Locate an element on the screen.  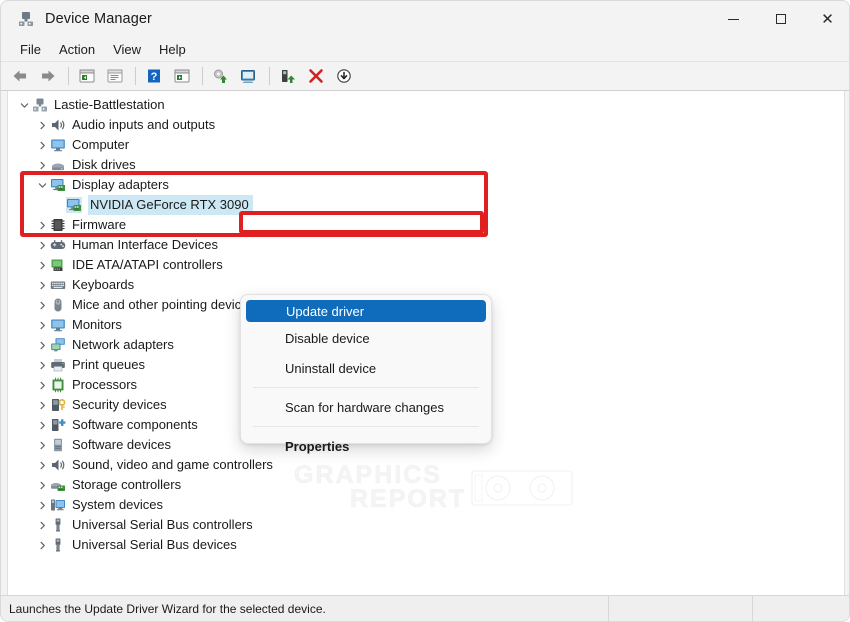
tree-item-system-devices: System devices is located at coordinates (426, 505).